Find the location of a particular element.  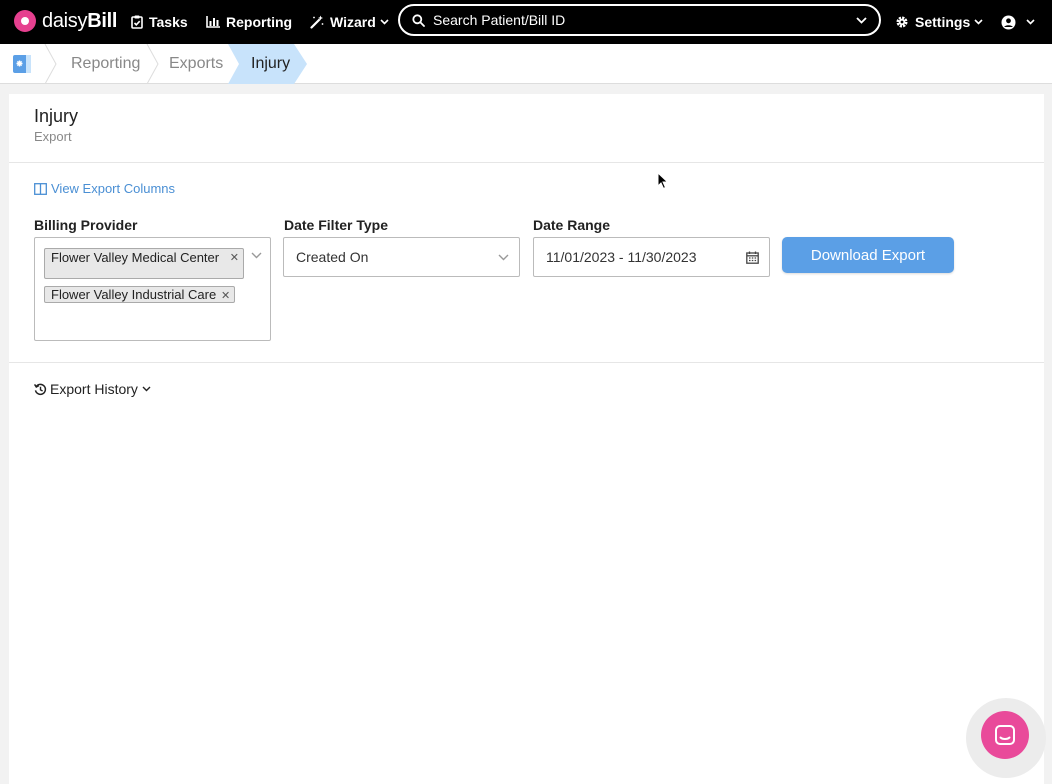

breadcrumb-home is located at coordinates (22, 64).